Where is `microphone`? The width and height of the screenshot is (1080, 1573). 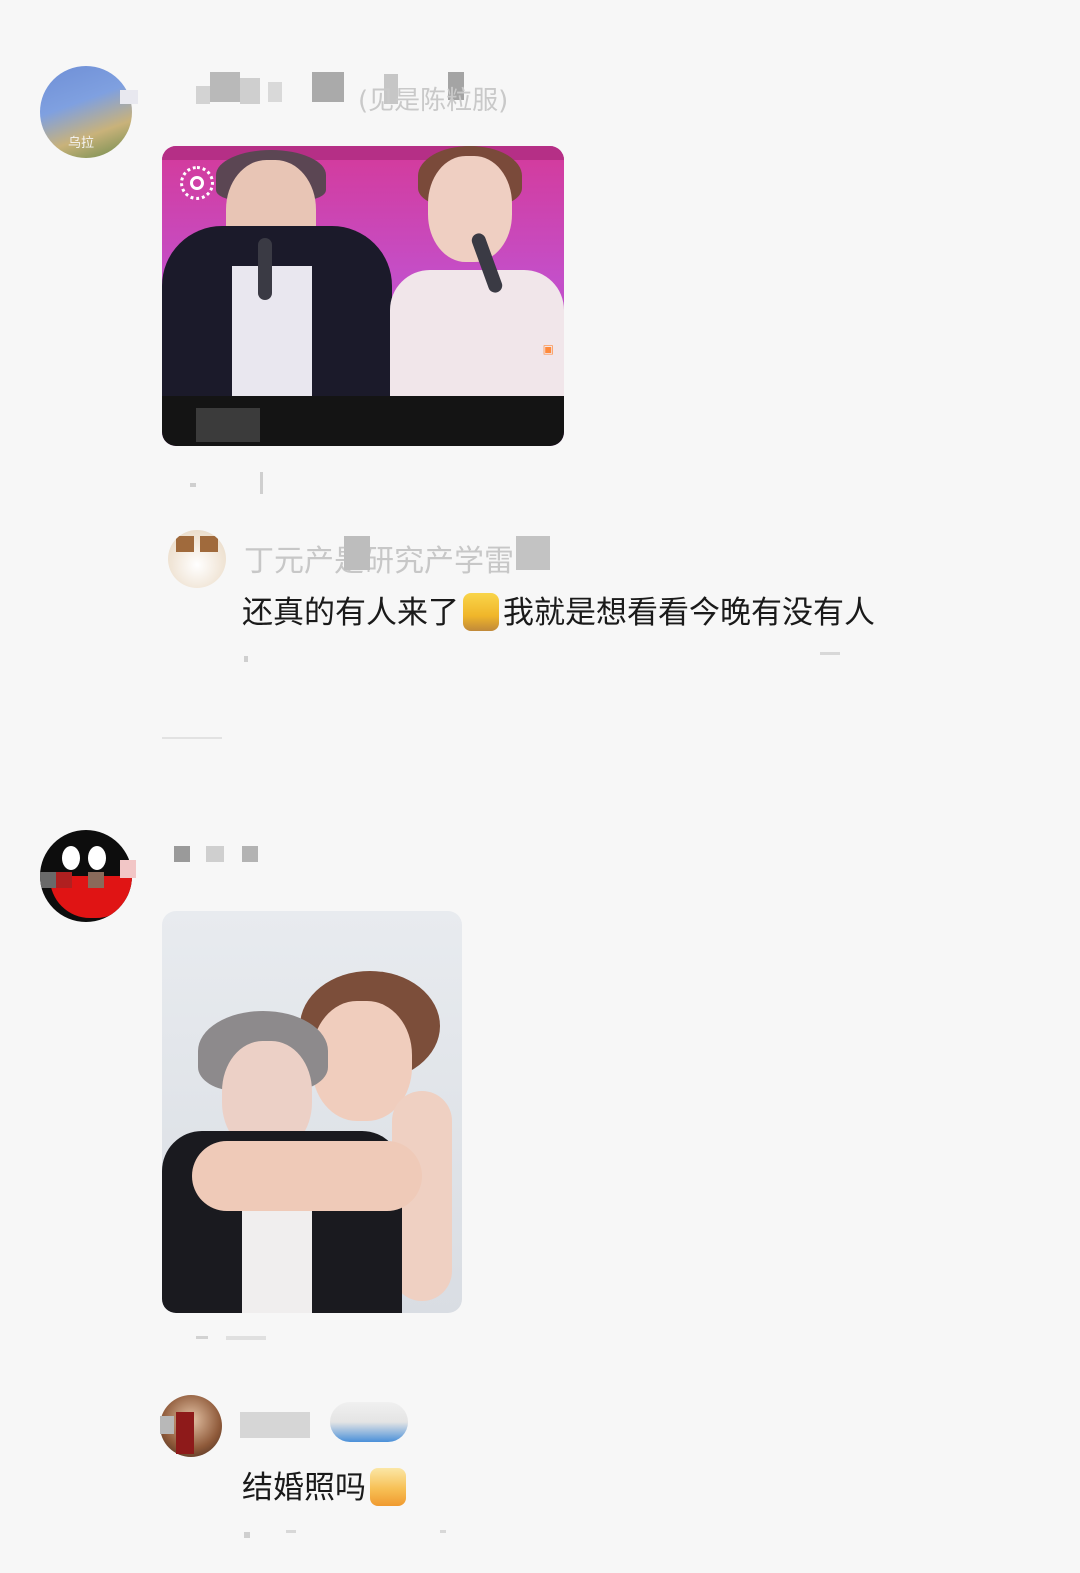
microphone is located at coordinates (265, 269).